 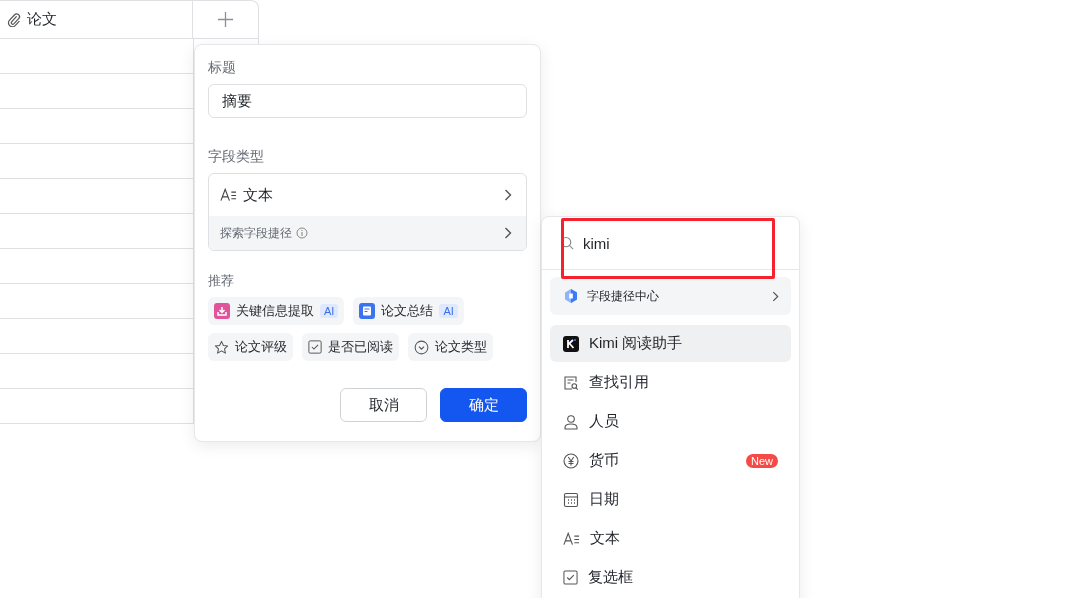 What do you see at coordinates (670, 421) in the screenshot?
I see `menu-item: 人员` at bounding box center [670, 421].